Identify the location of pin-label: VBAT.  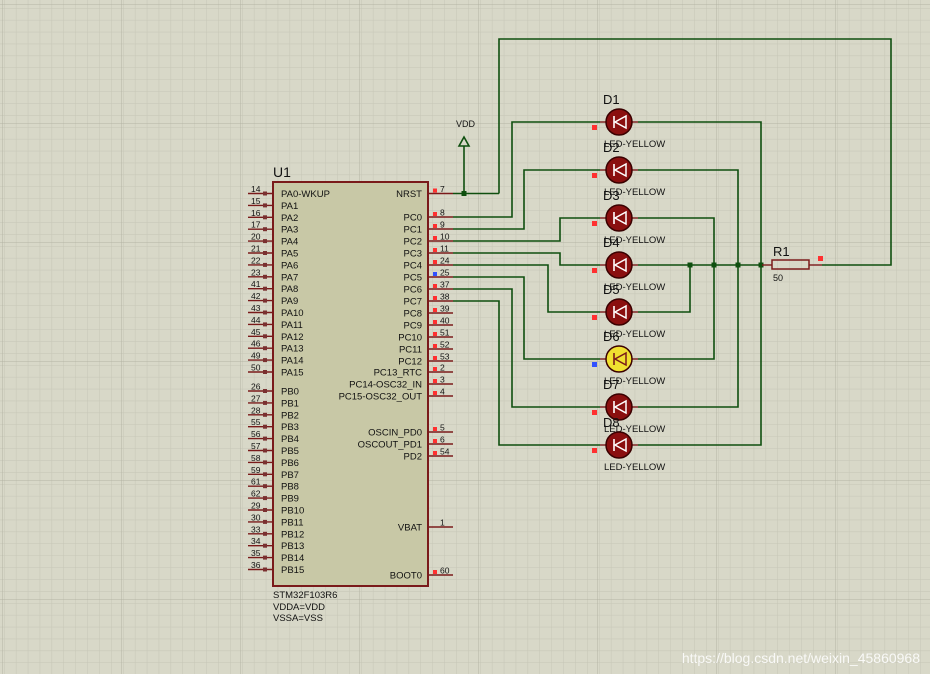
(410, 528).